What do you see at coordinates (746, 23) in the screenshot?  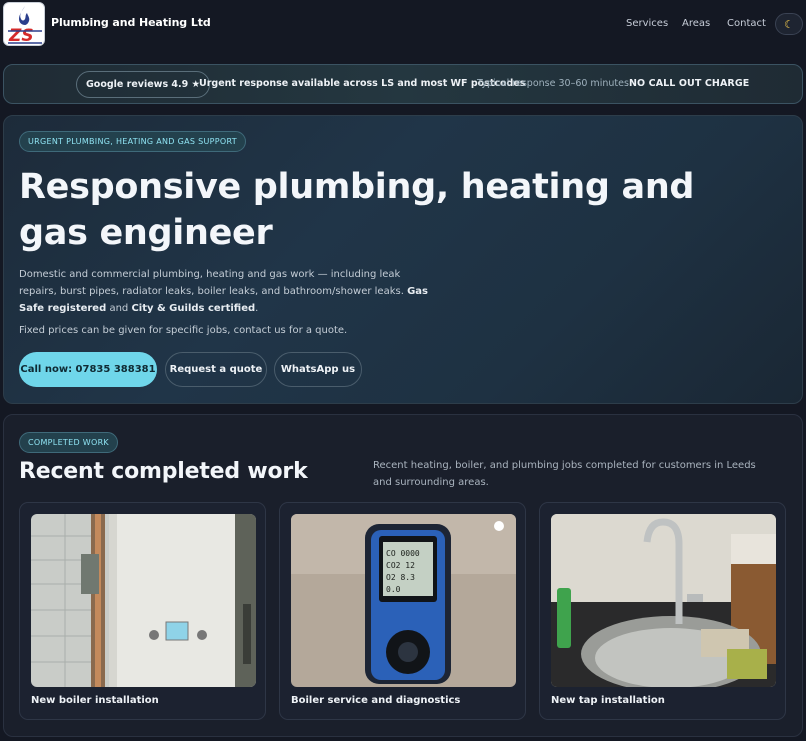 I see `nav-link-contact: Contact` at bounding box center [746, 23].